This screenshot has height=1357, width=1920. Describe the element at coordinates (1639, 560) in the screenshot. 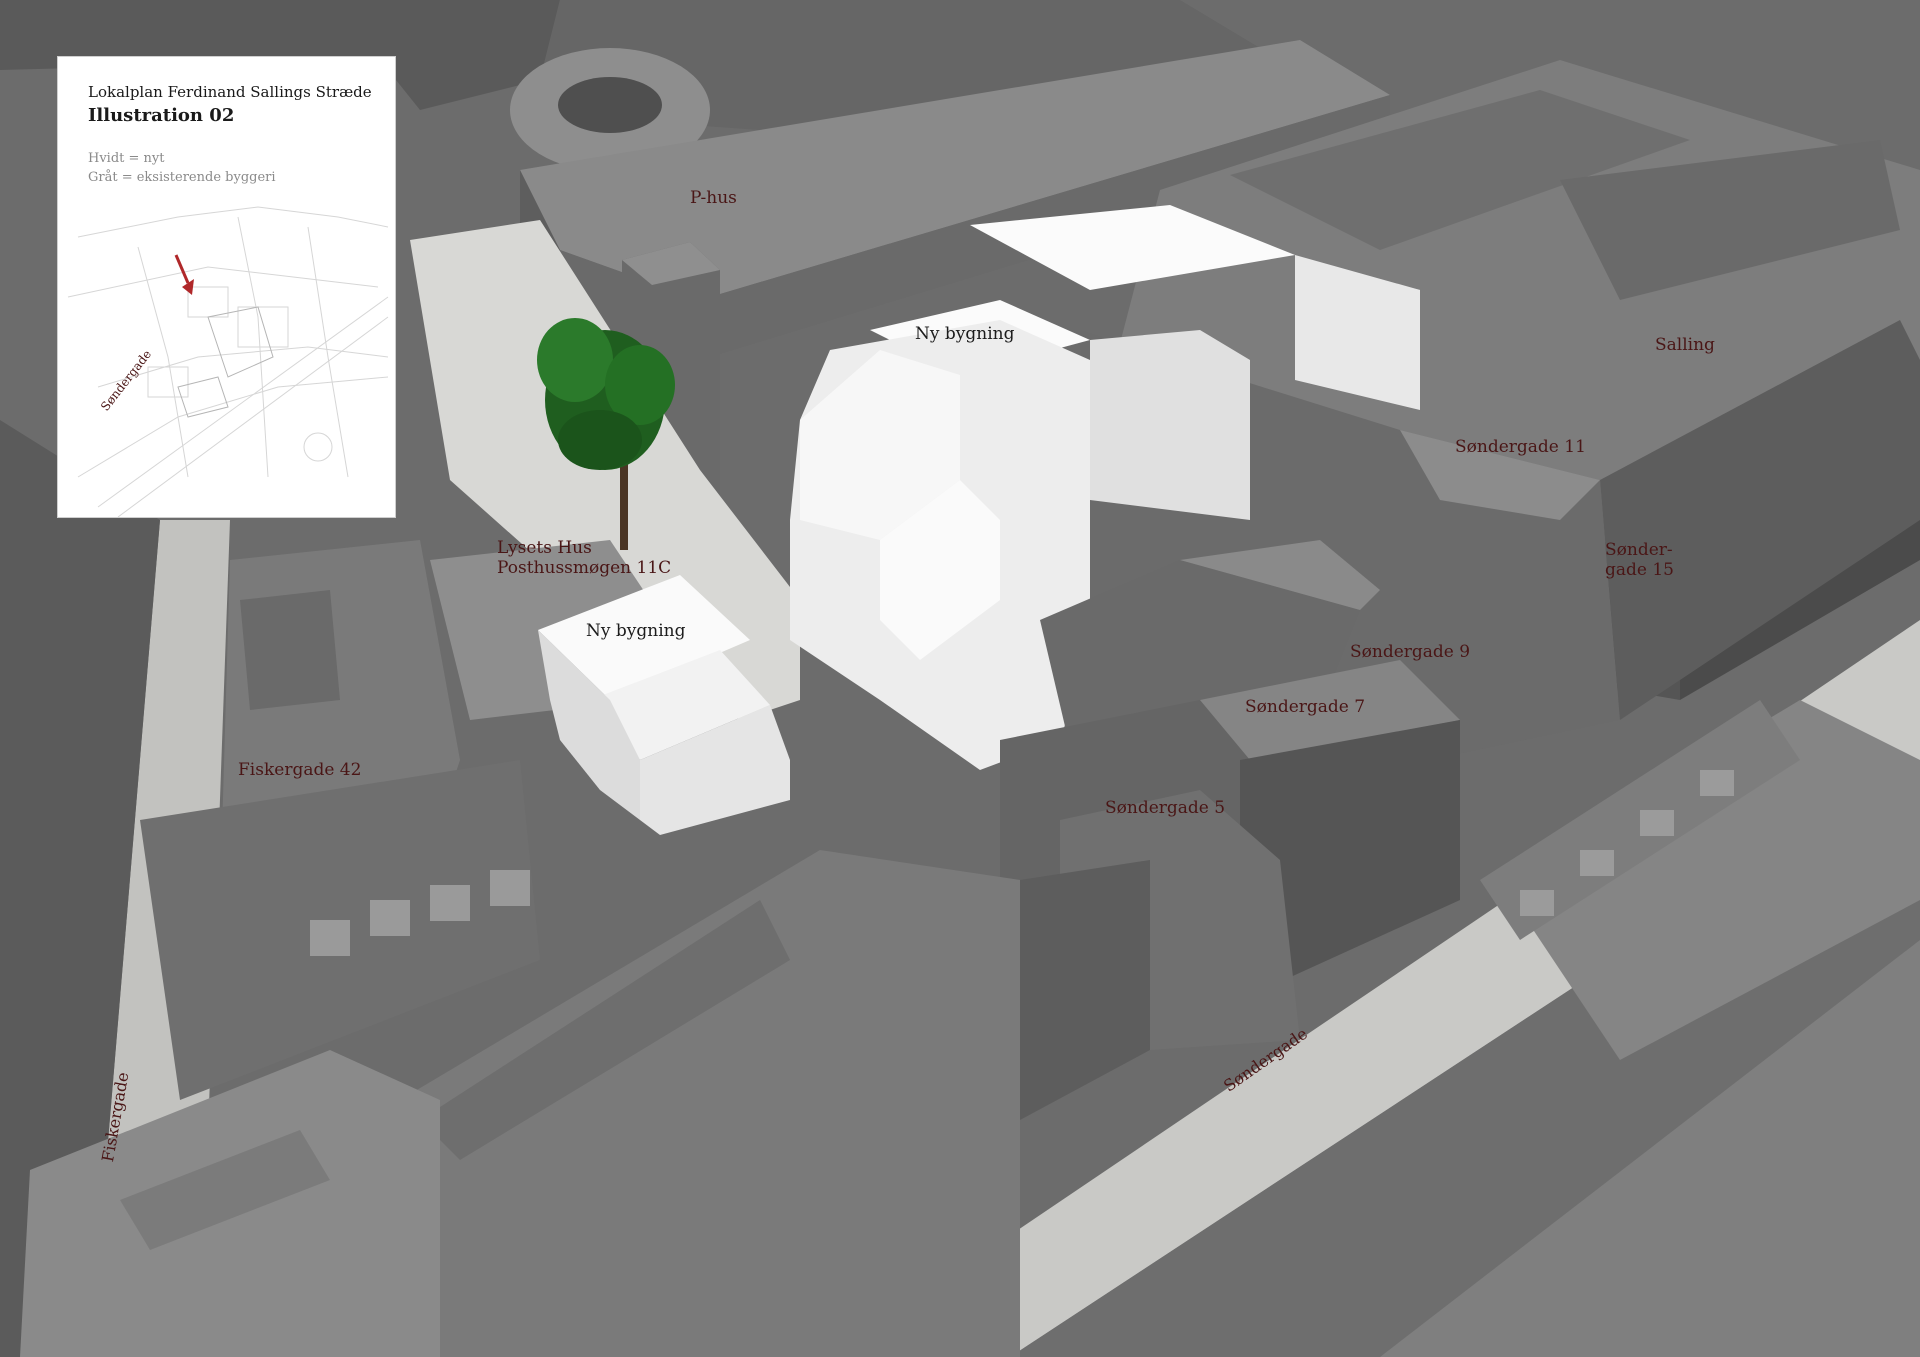

I see `label-sondergade-15: Sønder- gade 15` at that location.